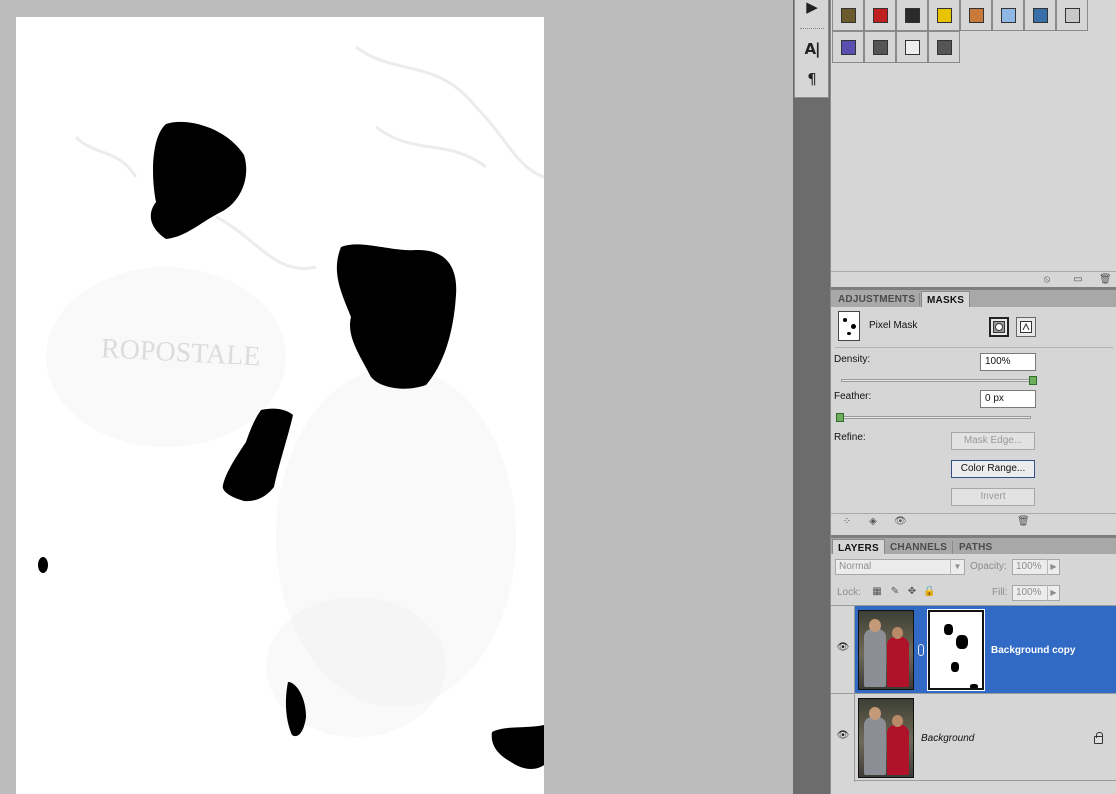 The image size is (1116, 794). What do you see at coordinates (912, 592) in the screenshot?
I see `lock-position-icon: ✥` at bounding box center [912, 592].